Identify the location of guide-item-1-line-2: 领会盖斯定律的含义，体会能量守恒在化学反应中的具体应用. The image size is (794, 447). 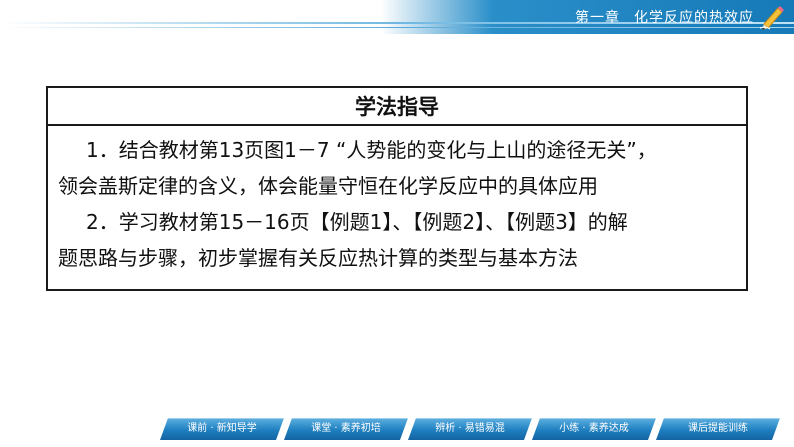
(328, 186).